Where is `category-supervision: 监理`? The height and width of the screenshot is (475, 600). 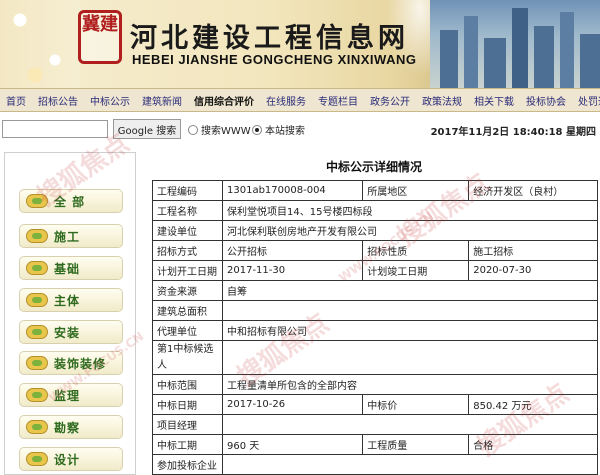
category-supervision: 监理 is located at coordinates (71, 395).